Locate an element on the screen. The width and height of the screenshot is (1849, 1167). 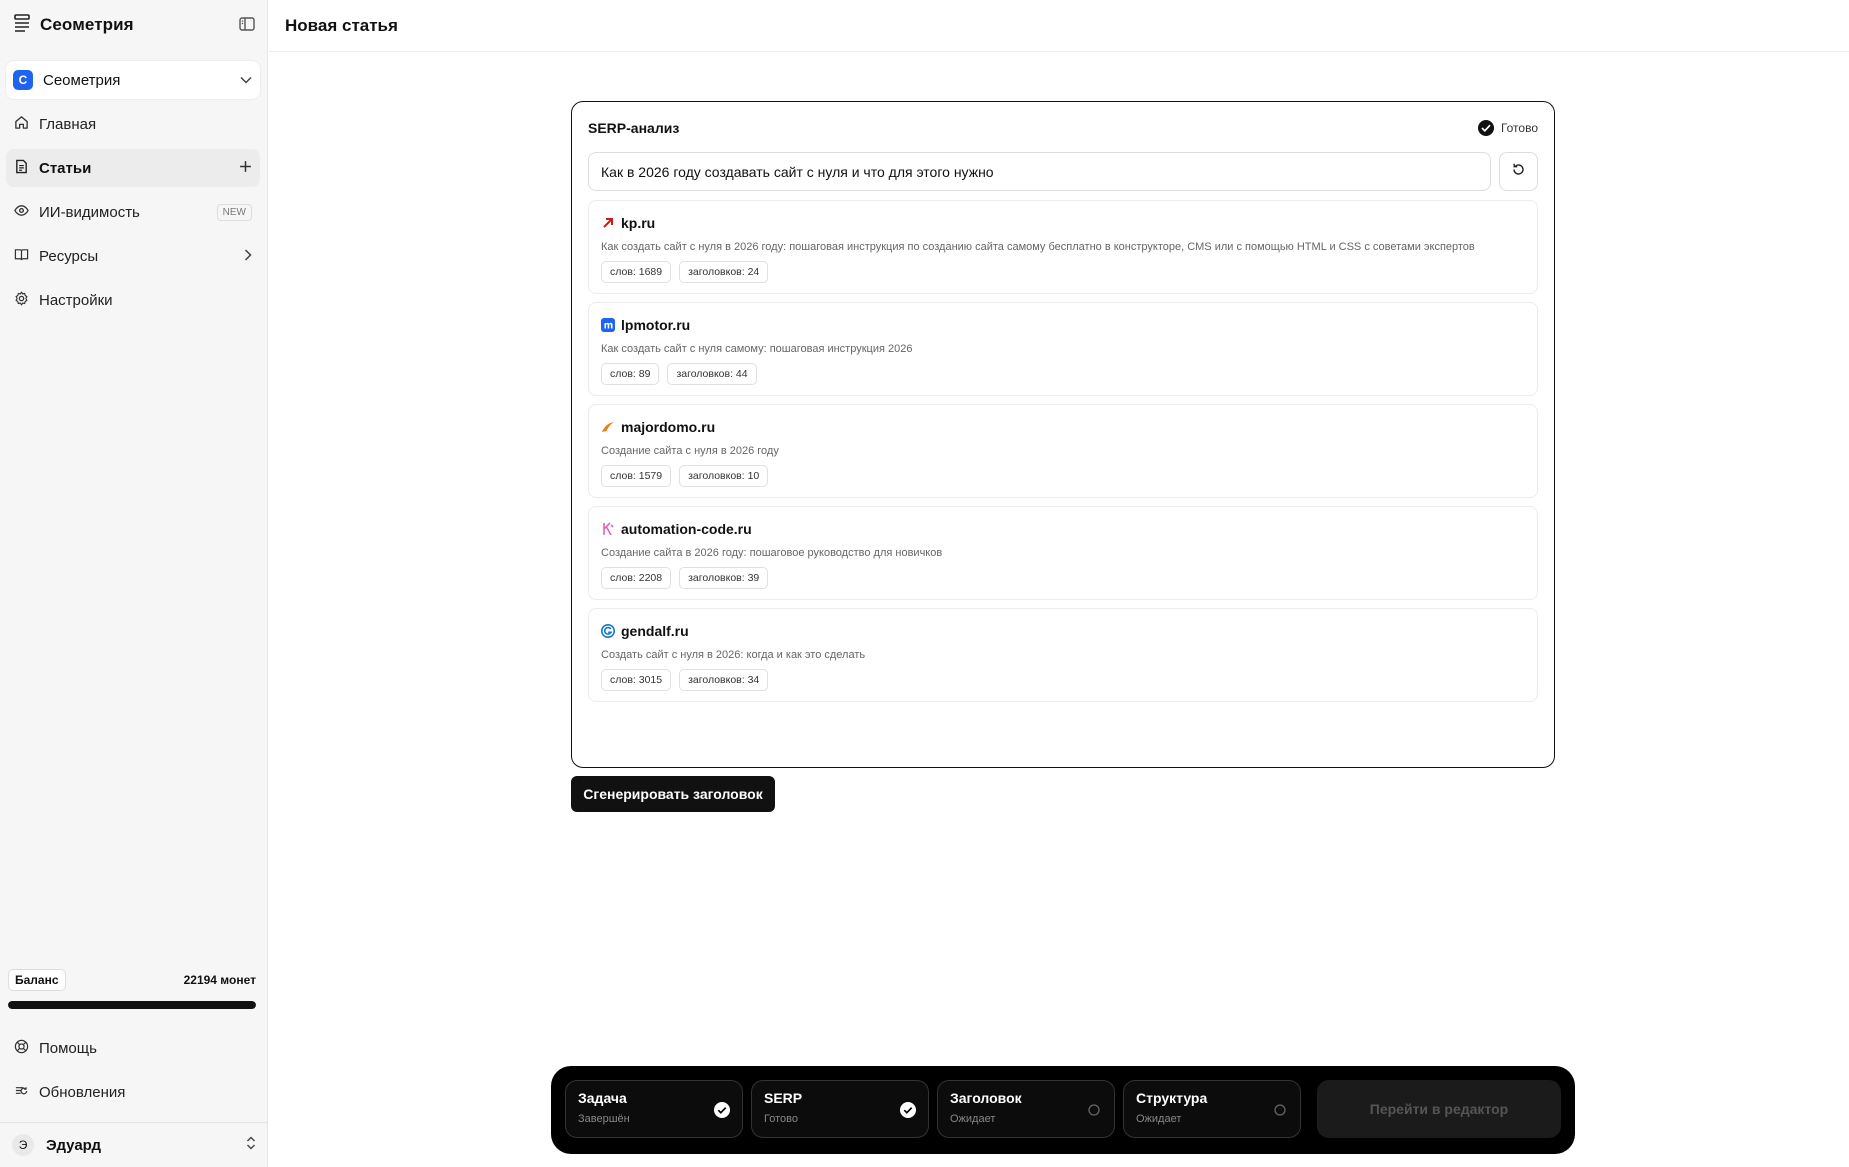
step-status: Завершён is located at coordinates (604, 1119).